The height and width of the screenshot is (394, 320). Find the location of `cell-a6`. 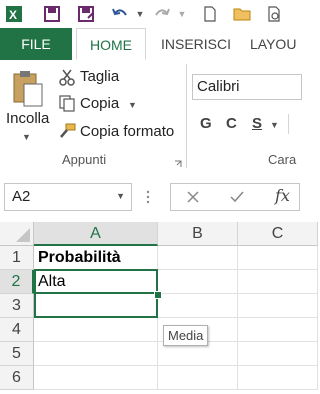

cell-a6 is located at coordinates (96, 378).